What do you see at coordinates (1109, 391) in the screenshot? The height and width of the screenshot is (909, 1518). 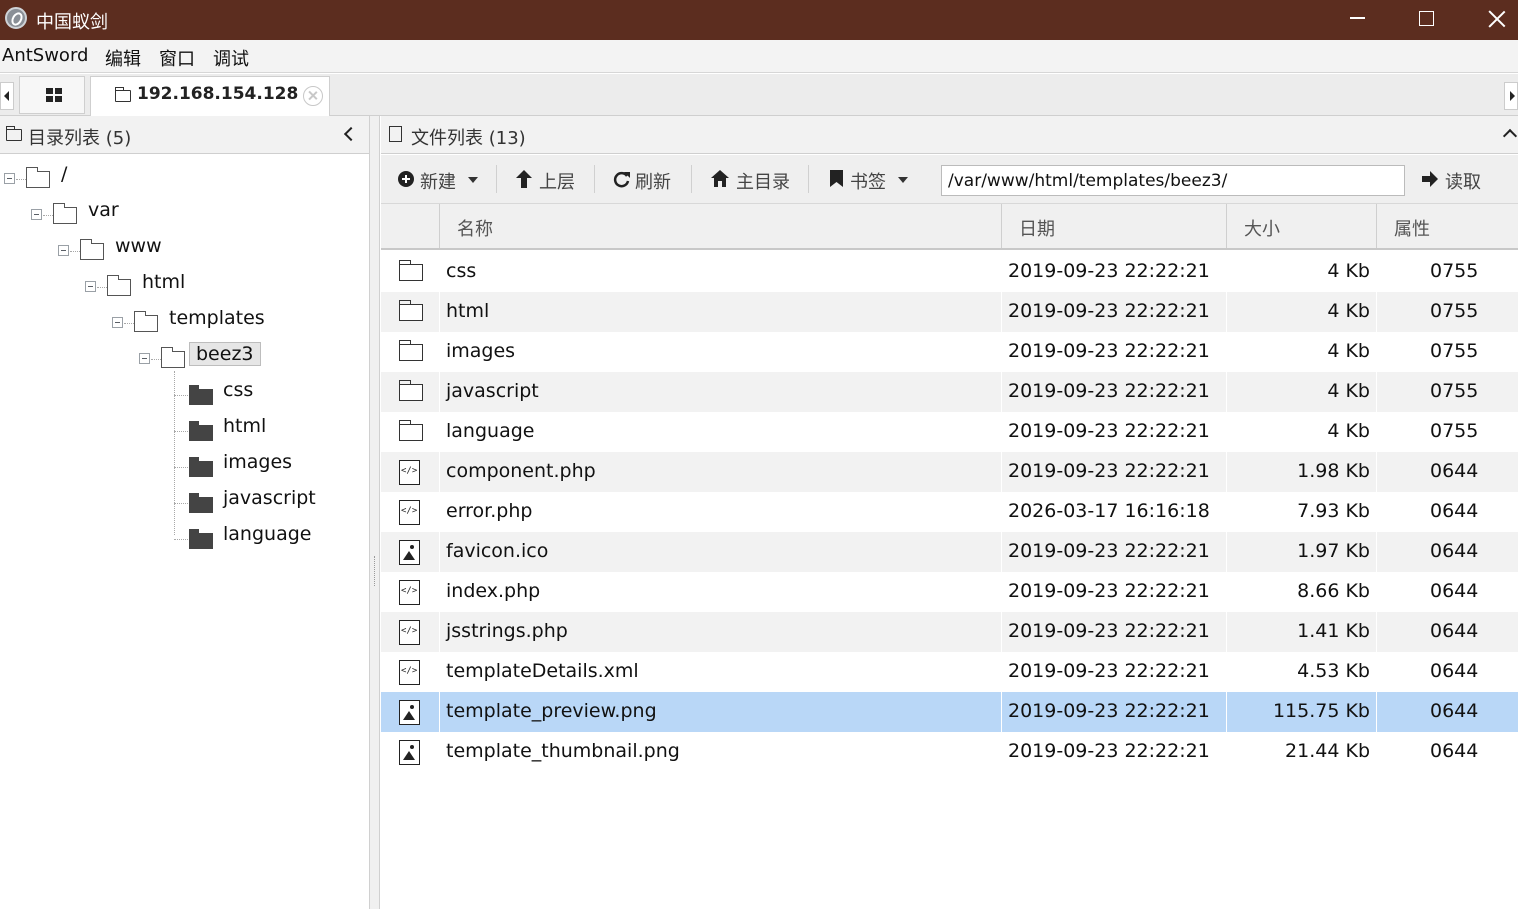 I see `file-date: 2019-09-23 22:22:21` at bounding box center [1109, 391].